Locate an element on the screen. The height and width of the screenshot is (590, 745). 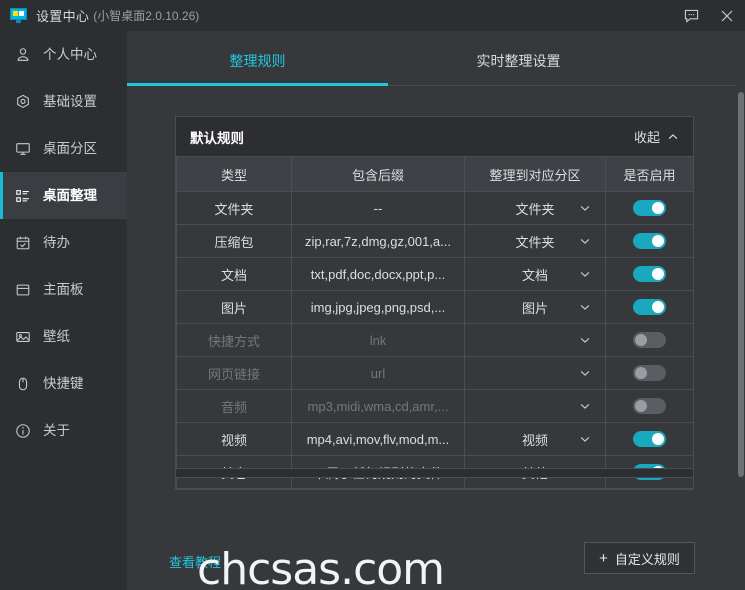
sidebar-item-about: 关于 is located at coordinates (63, 430).